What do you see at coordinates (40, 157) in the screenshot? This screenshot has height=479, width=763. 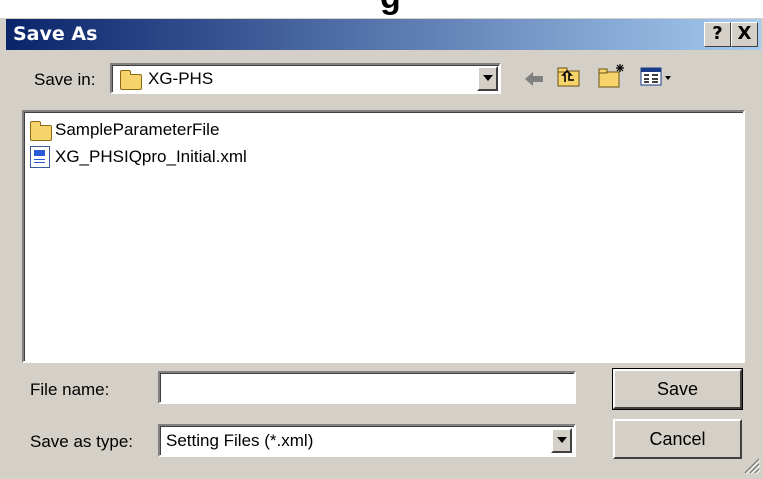 I see `xml-file-icon` at bounding box center [40, 157].